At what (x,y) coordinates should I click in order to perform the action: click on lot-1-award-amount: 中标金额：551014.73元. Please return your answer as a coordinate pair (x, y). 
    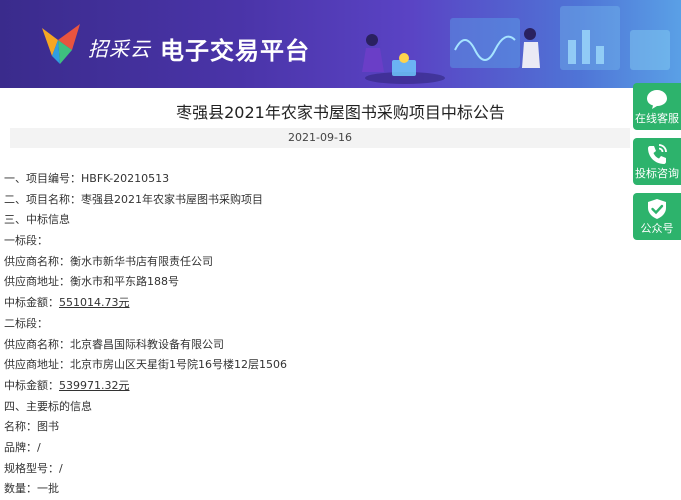
    Looking at the image, I should click on (67, 303).